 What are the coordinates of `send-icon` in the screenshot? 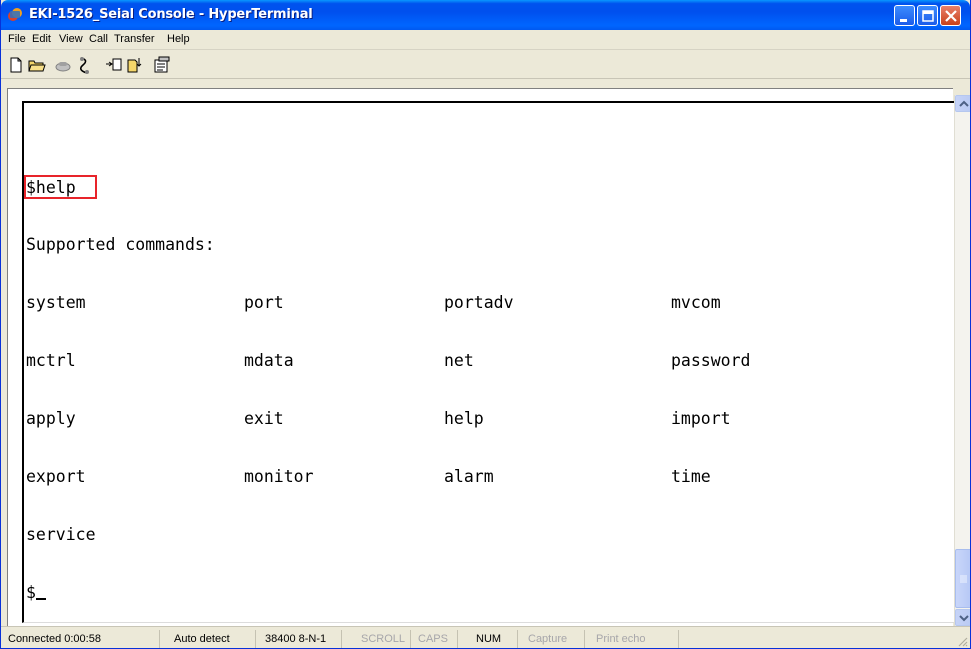 It's located at (114, 64).